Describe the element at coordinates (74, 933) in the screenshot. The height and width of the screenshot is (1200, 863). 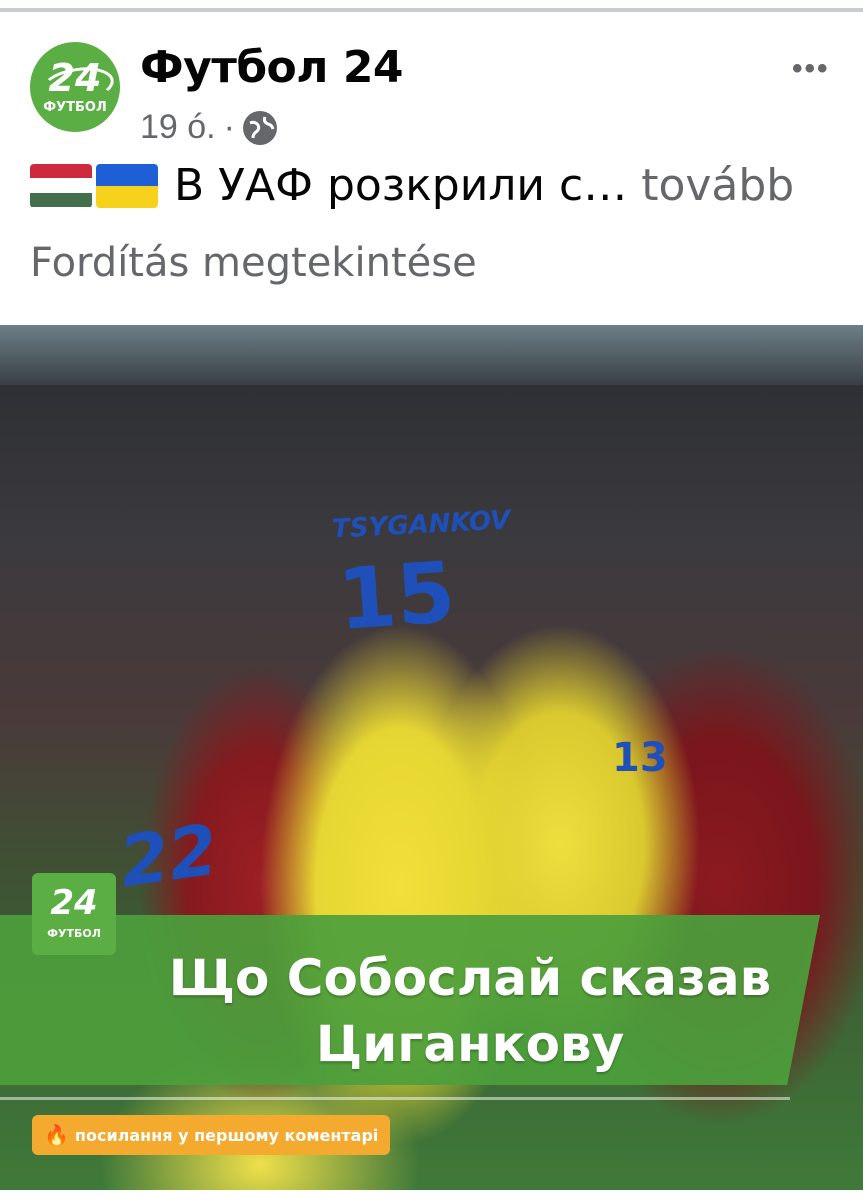
I see `logo-label: ФУТБОЛ` at that location.